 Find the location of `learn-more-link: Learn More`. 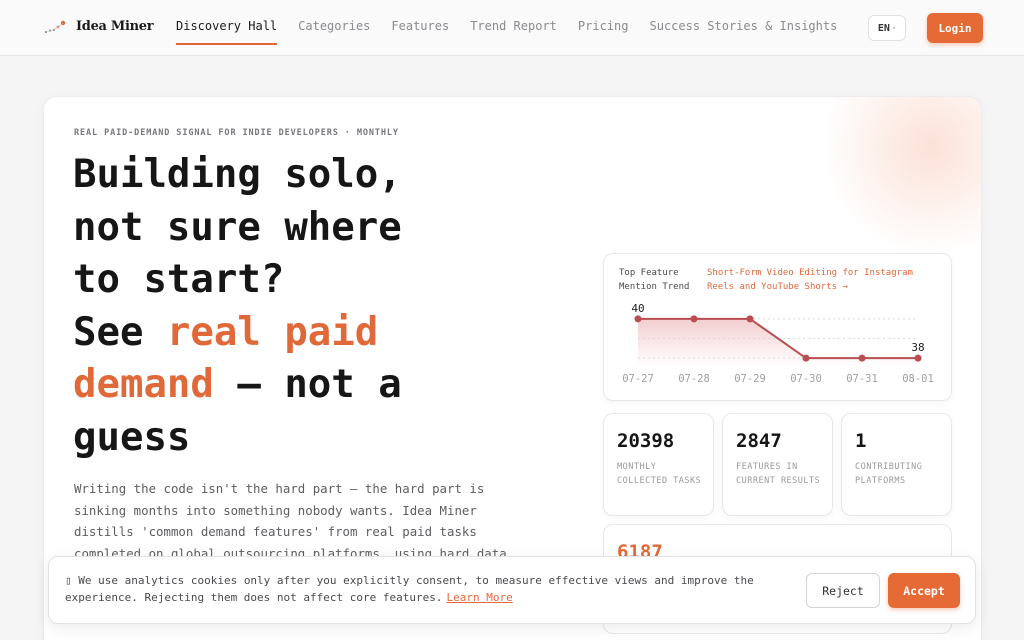

learn-more-link: Learn More is located at coordinates (480, 597).